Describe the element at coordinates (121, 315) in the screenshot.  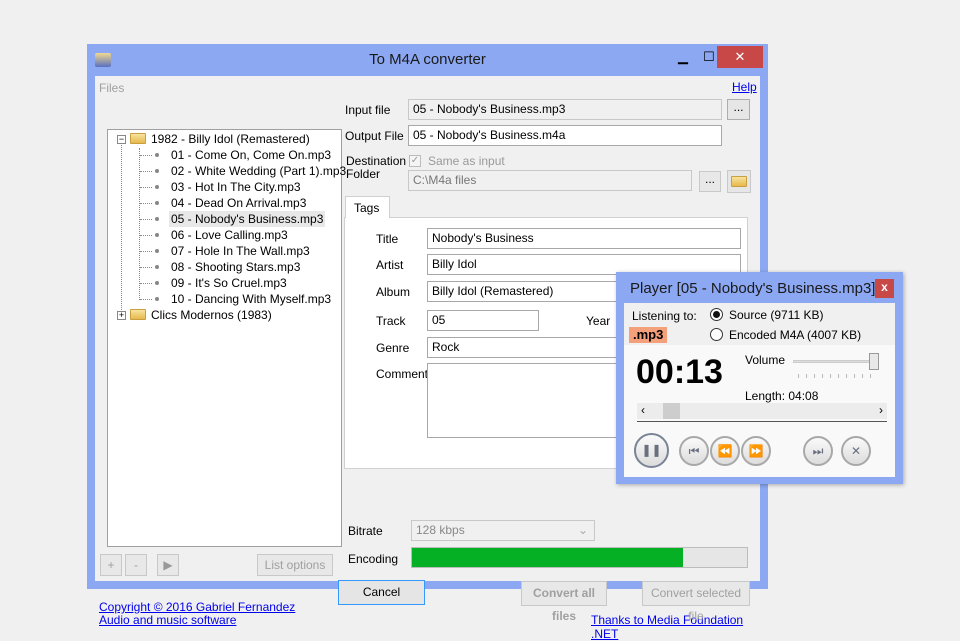
I see `expand-icon: +` at that location.